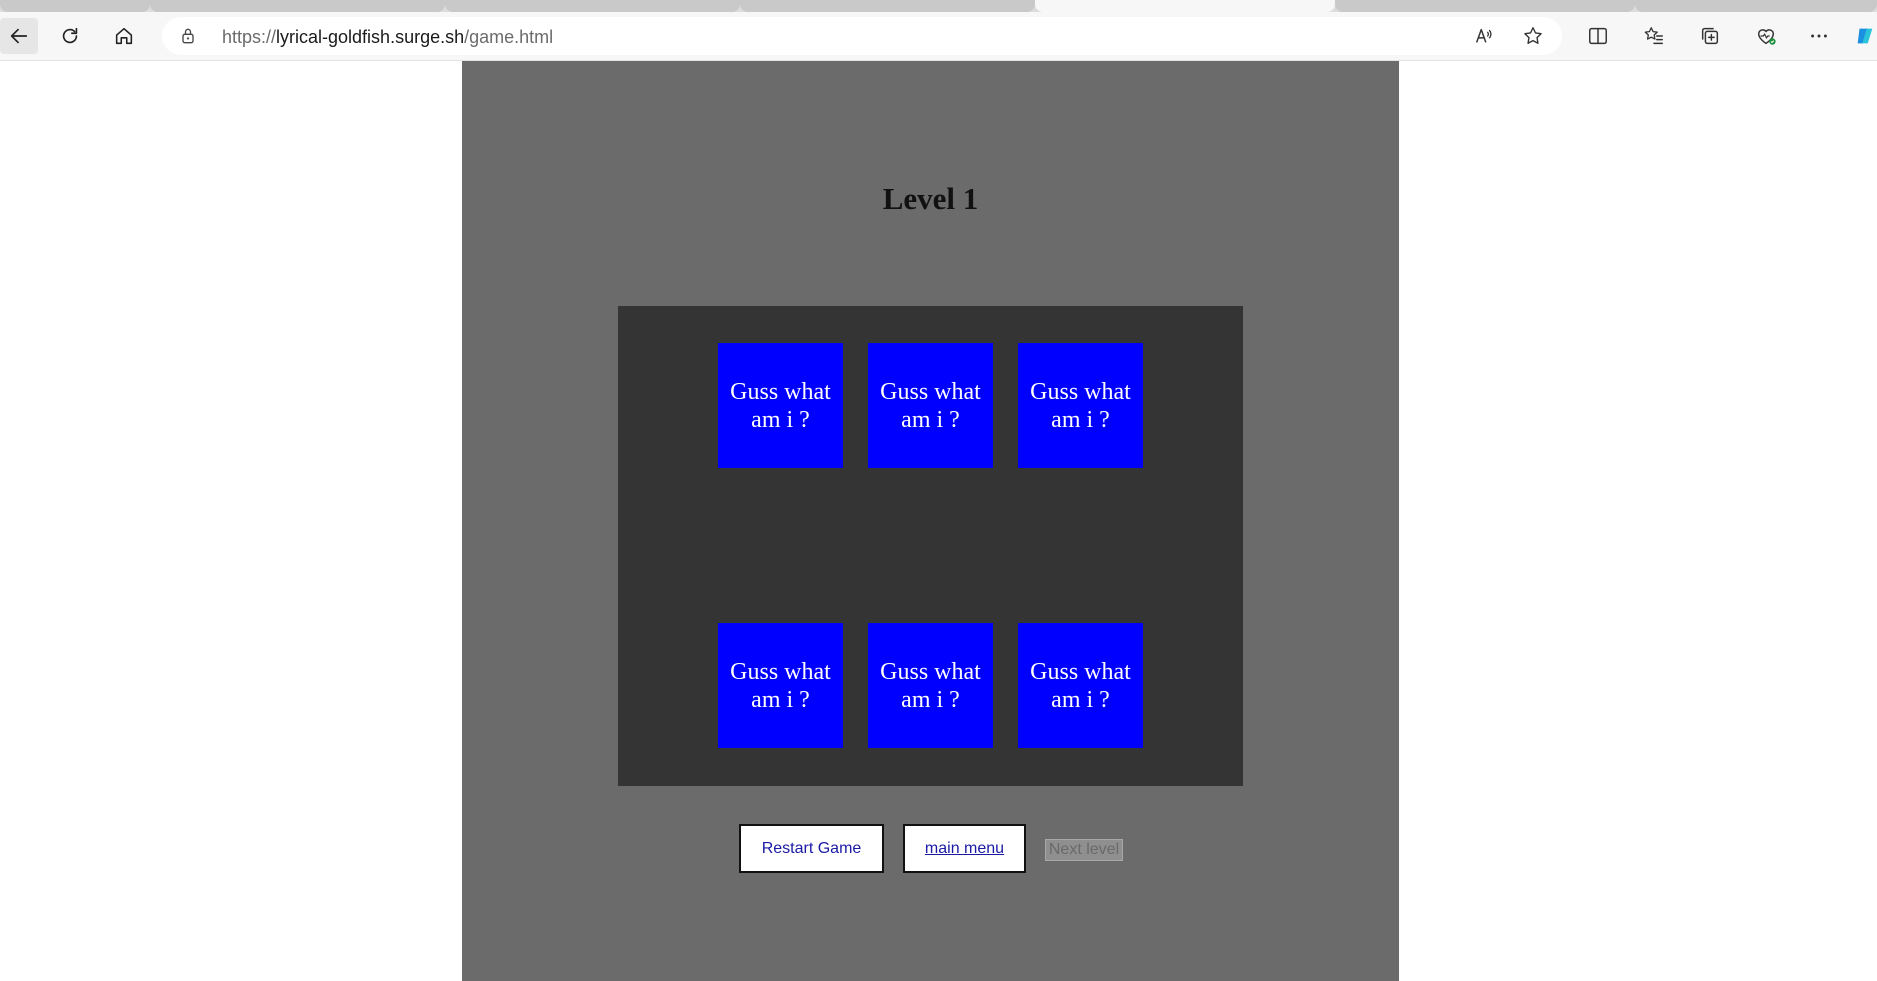 Image resolution: width=1877 pixels, height=981 pixels. I want to click on refresh-button, so click(70, 36).